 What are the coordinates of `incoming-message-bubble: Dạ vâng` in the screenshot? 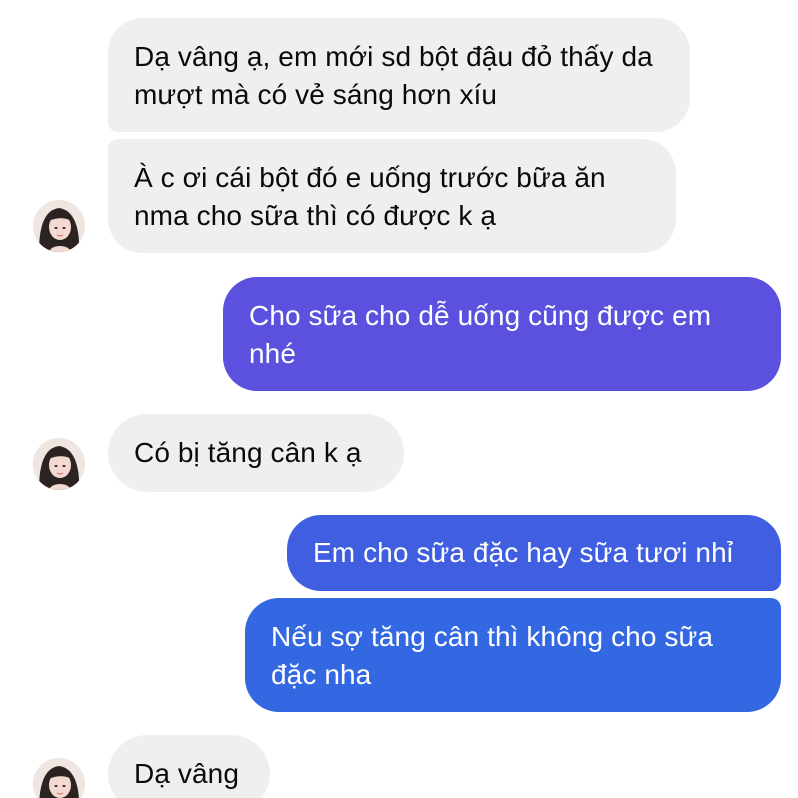 It's located at (189, 766).